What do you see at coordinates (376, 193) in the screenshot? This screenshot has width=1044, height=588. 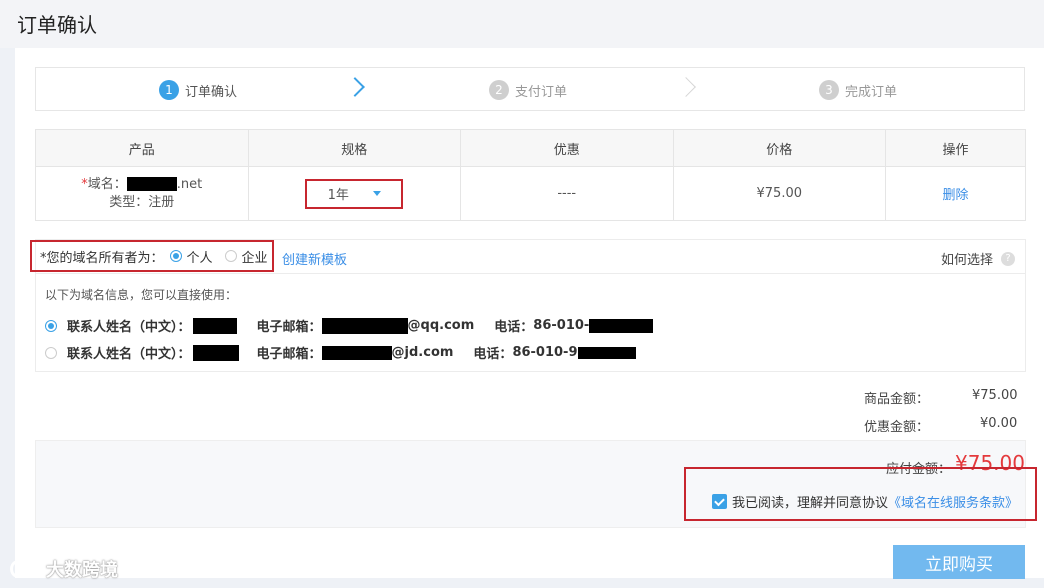 I see `caret-down-icon` at bounding box center [376, 193].